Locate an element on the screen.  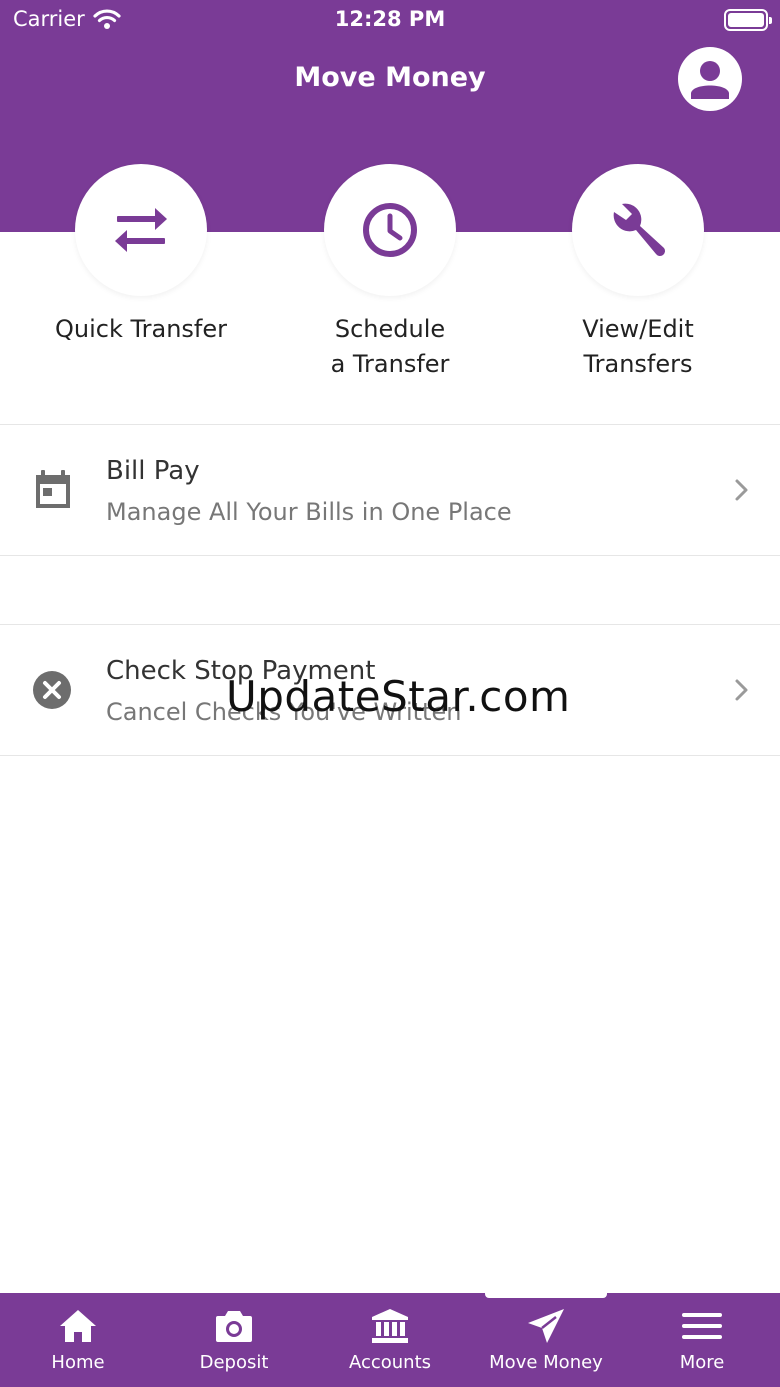
bank-icon is located at coordinates (390, 1326).